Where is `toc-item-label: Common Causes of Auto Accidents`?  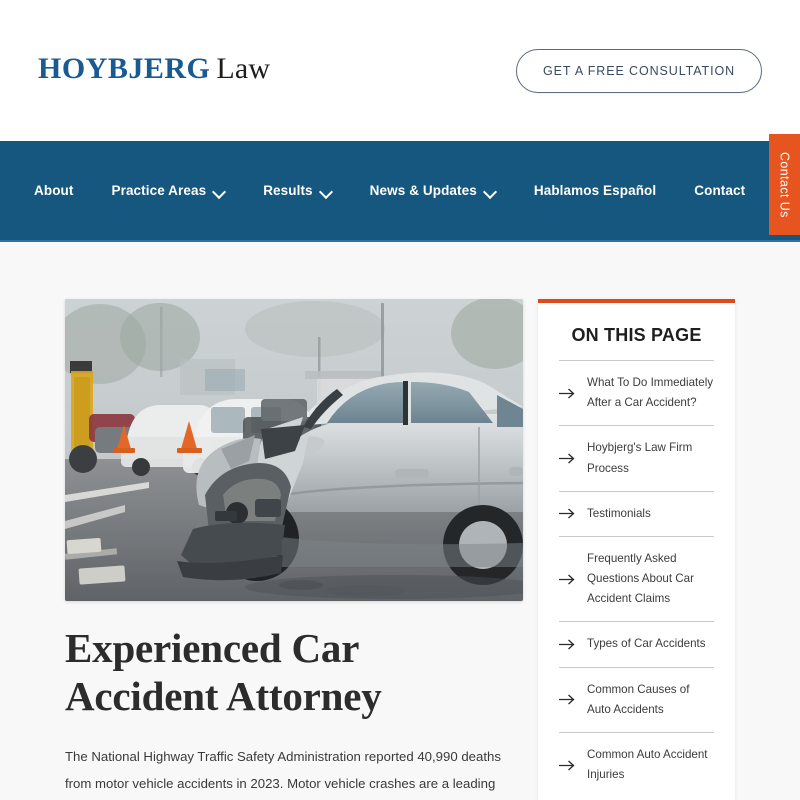 toc-item-label: Common Causes of Auto Accidents is located at coordinates (638, 699).